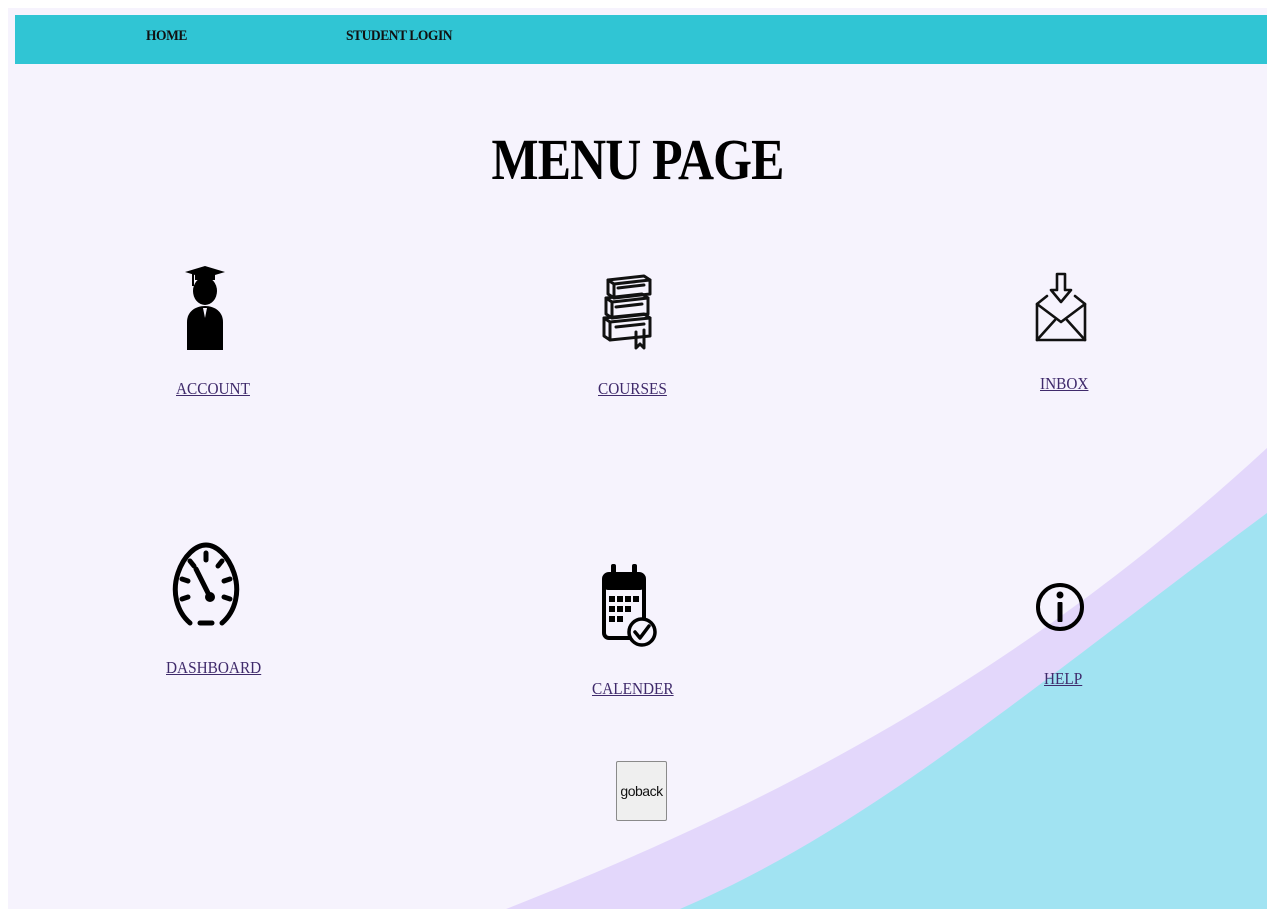 The image size is (1274, 909). What do you see at coordinates (627, 312) in the screenshot?
I see `books-stack-icon` at bounding box center [627, 312].